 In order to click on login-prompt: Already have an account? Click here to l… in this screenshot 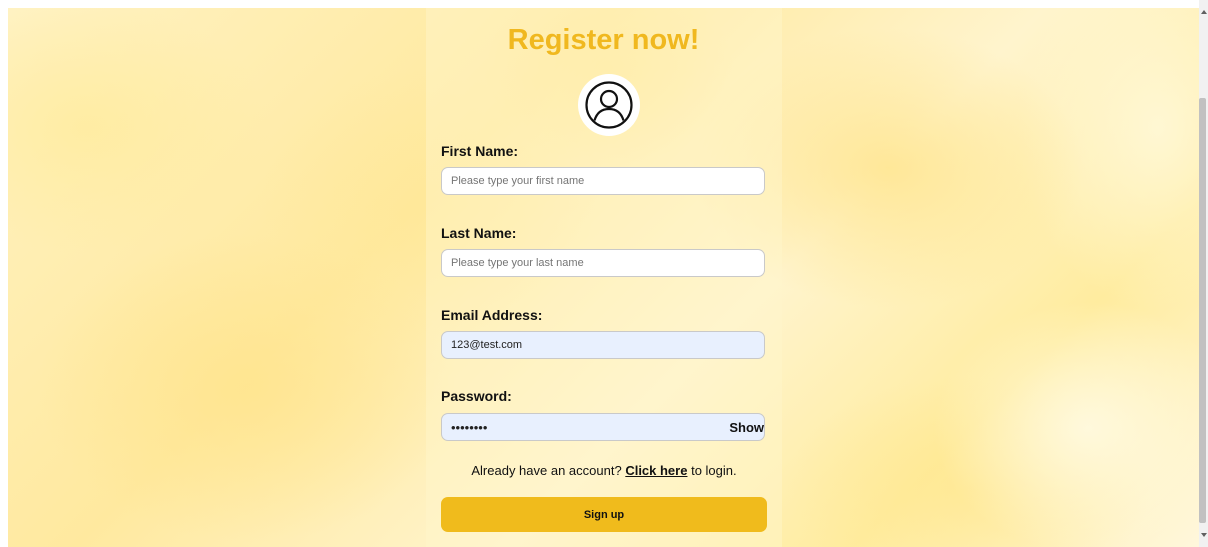, I will do `click(604, 470)`.